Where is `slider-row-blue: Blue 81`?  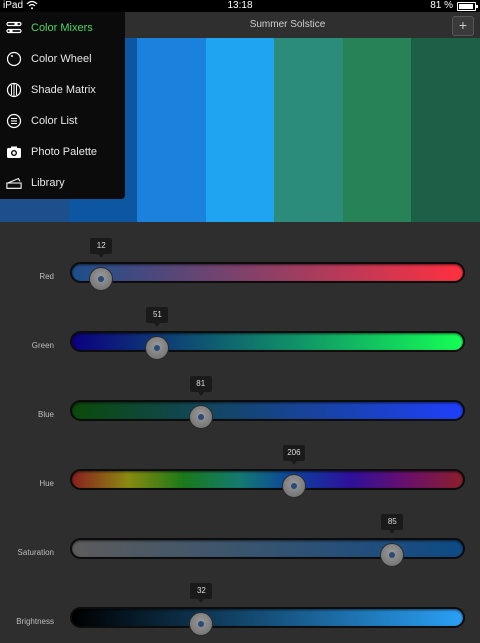 slider-row-blue: Blue 81 is located at coordinates (240, 406).